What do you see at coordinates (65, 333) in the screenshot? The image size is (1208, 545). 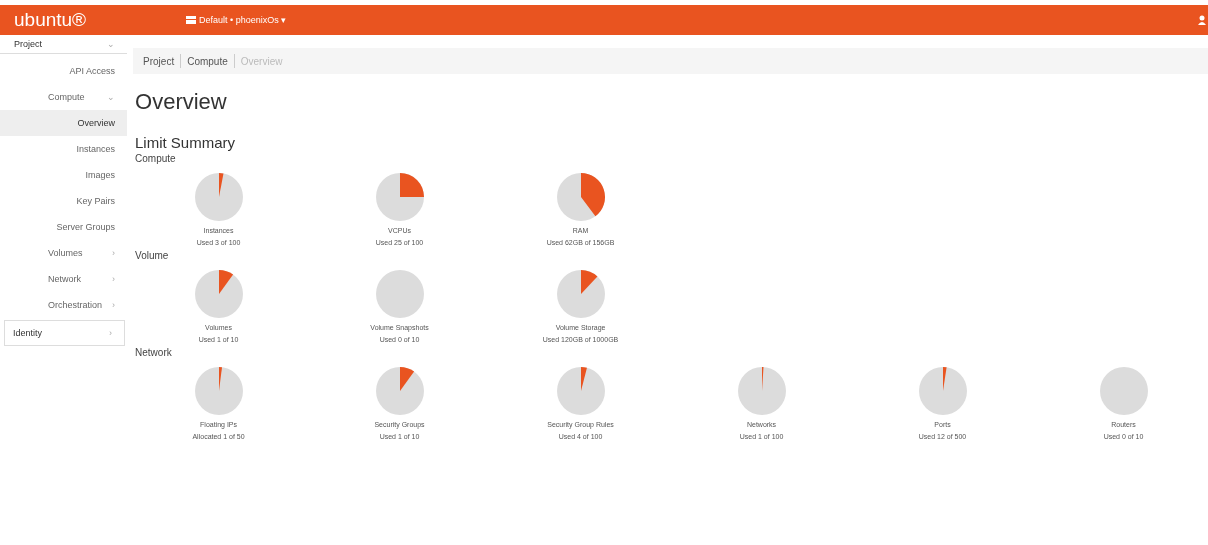 I see `sidebar-item: Identity ›` at bounding box center [65, 333].